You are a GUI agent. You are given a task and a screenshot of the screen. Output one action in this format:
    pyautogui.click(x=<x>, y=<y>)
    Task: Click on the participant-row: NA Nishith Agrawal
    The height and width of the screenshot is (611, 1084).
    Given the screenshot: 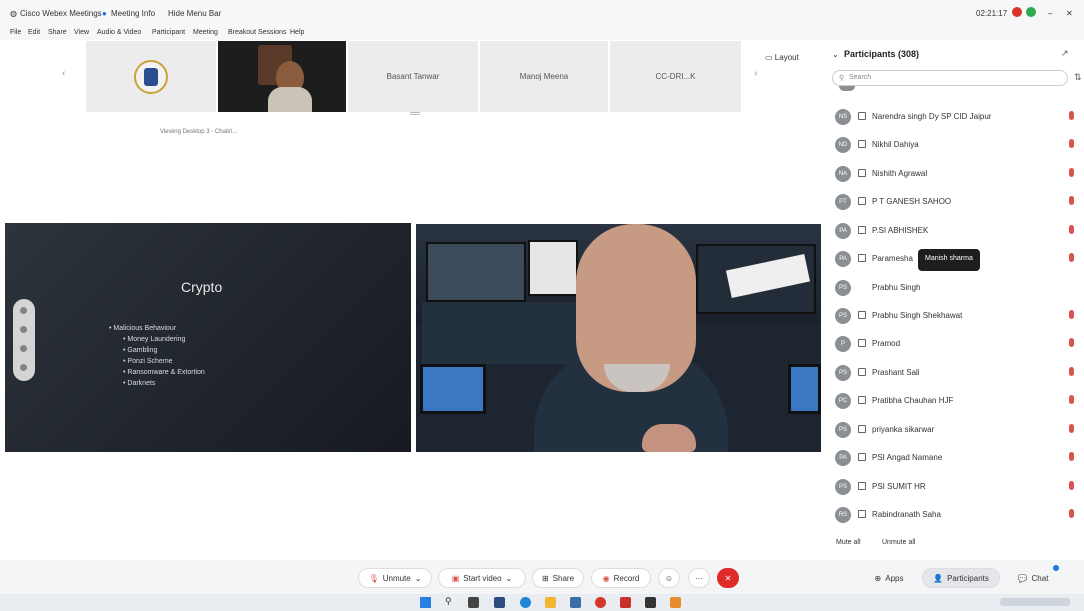 What is the action you would take?
    pyautogui.click(x=955, y=174)
    